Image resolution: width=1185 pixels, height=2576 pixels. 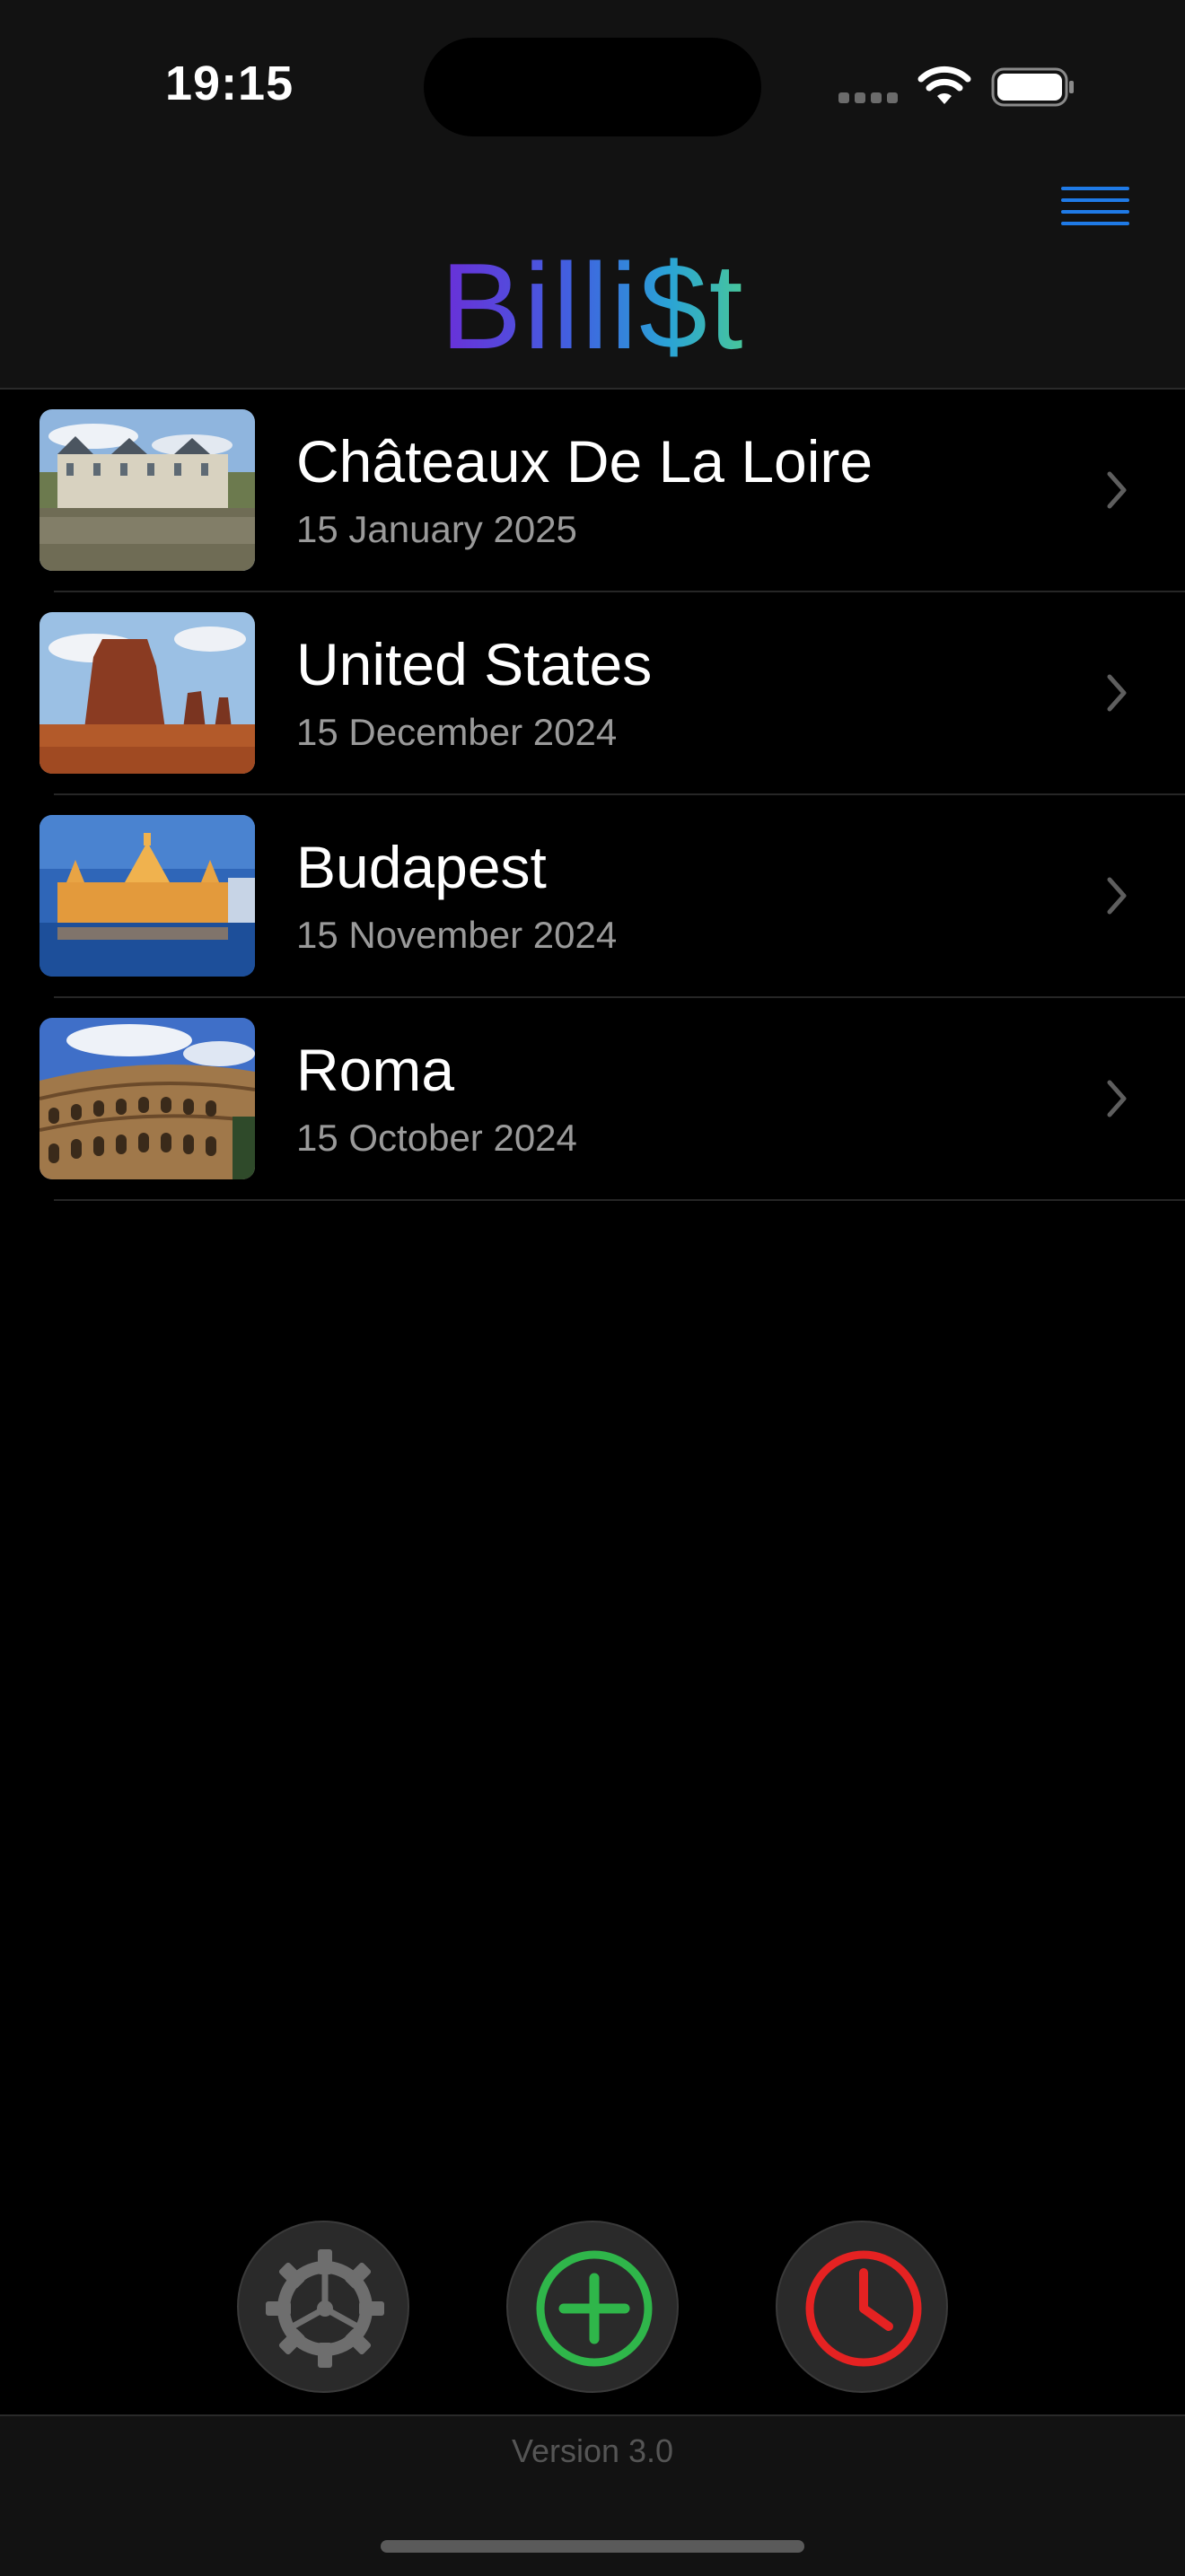 I want to click on clock-icon, so click(x=863, y=2308).